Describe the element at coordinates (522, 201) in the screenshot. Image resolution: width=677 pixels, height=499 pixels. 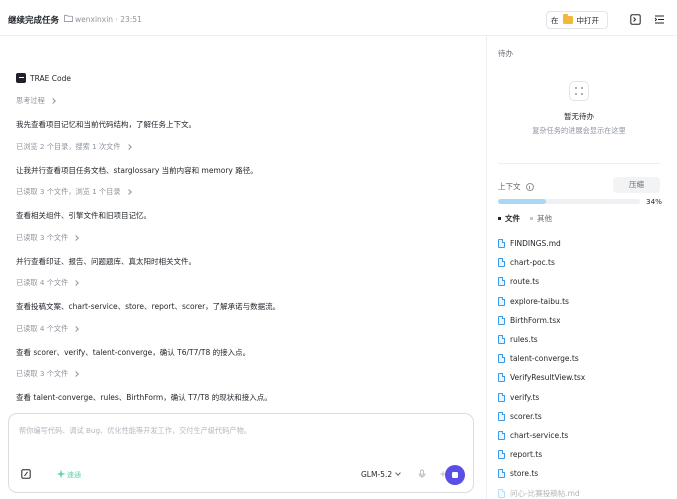
I see `context-usage-fill` at that location.